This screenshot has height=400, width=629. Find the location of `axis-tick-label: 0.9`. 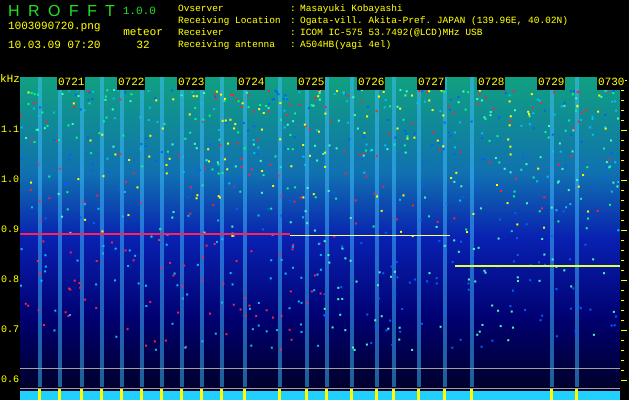

axis-tick-label: 0.9 is located at coordinates (9, 230).